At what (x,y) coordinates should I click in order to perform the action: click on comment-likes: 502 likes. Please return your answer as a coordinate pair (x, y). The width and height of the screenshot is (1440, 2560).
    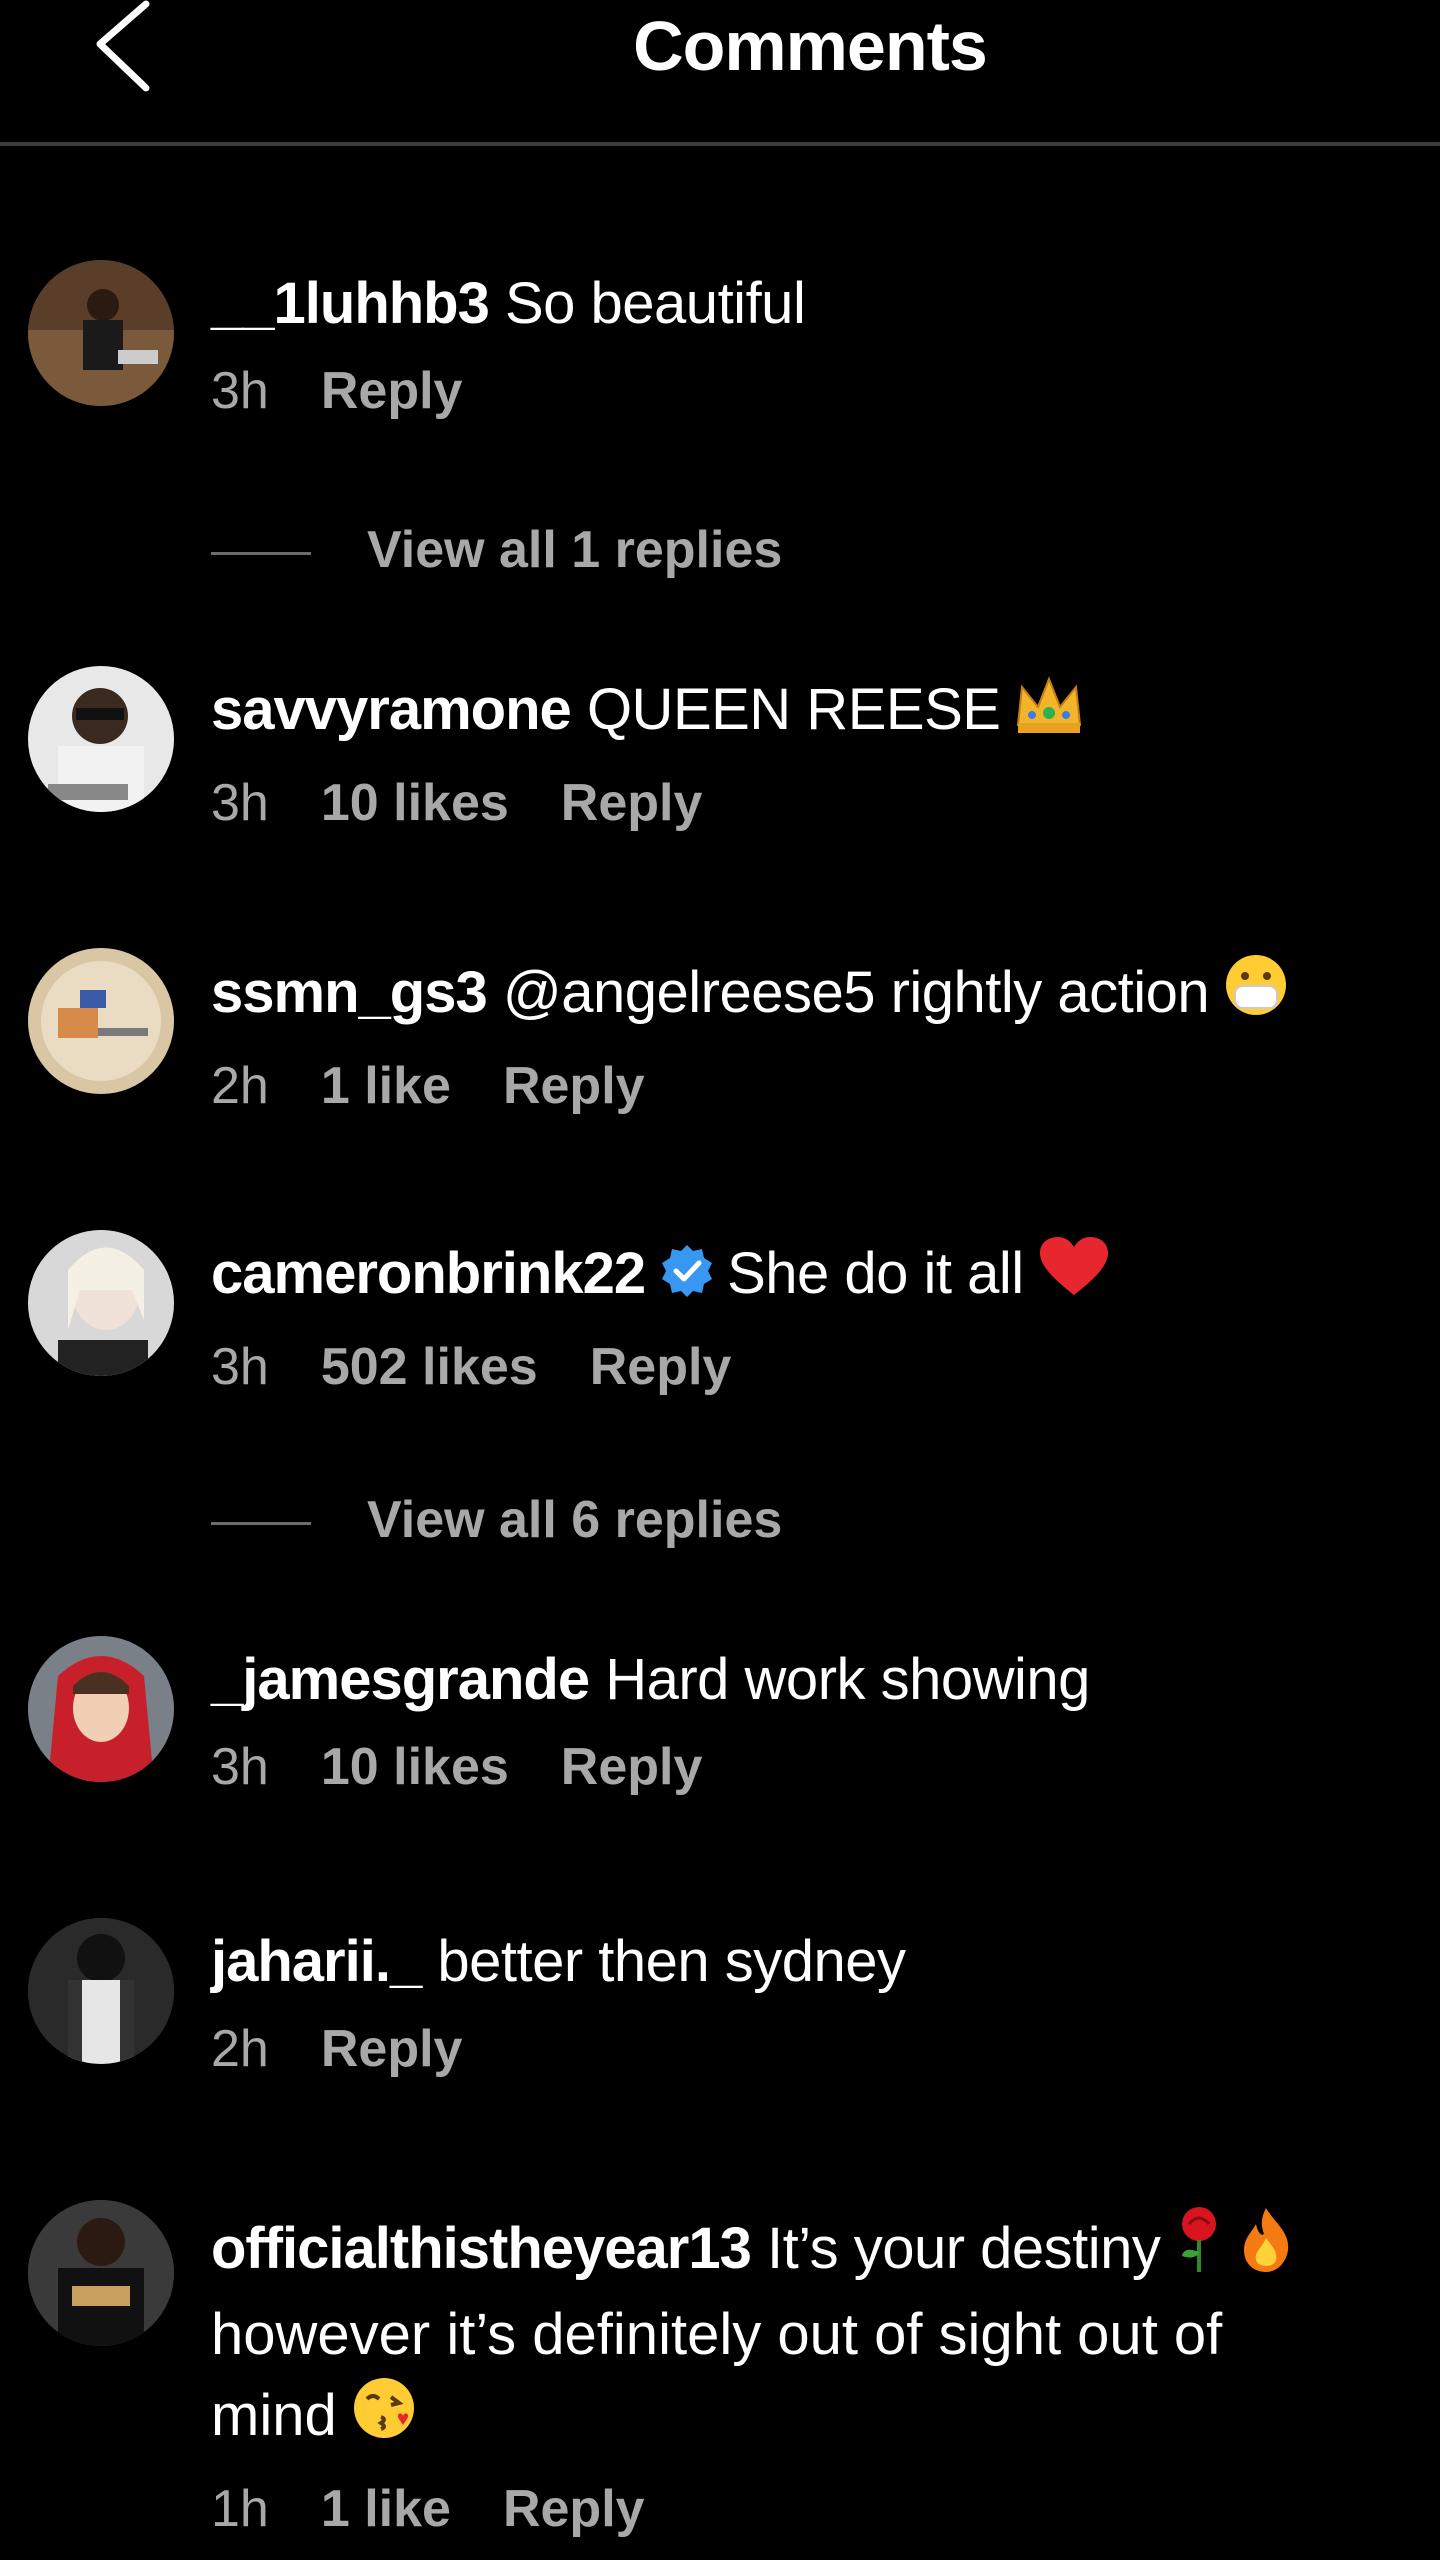
    Looking at the image, I should click on (429, 1367).